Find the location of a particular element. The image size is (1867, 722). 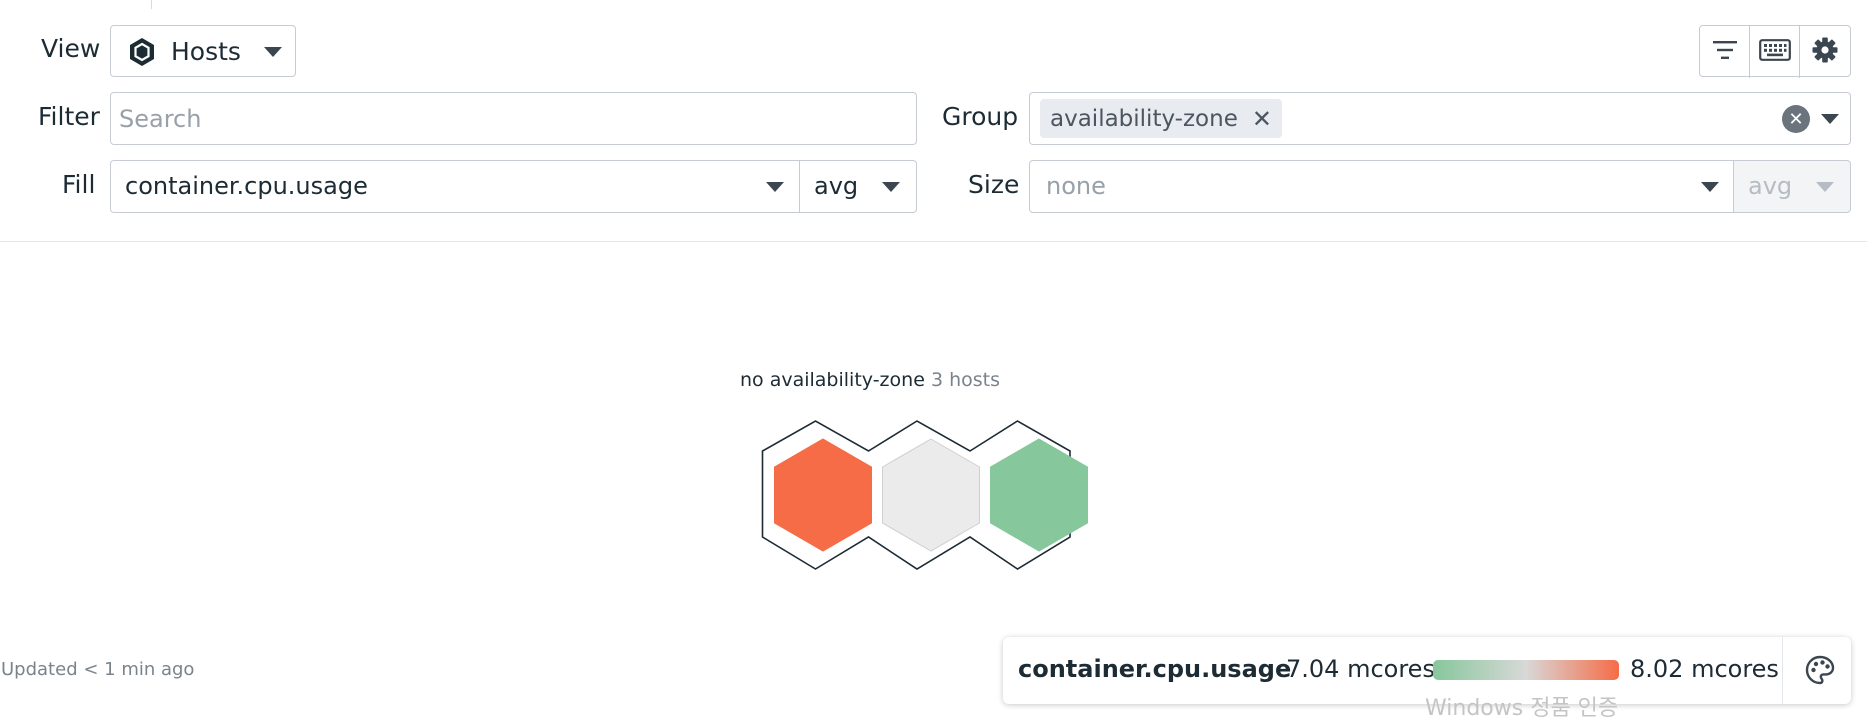

keyboard-shortcuts-button is located at coordinates (1775, 52).